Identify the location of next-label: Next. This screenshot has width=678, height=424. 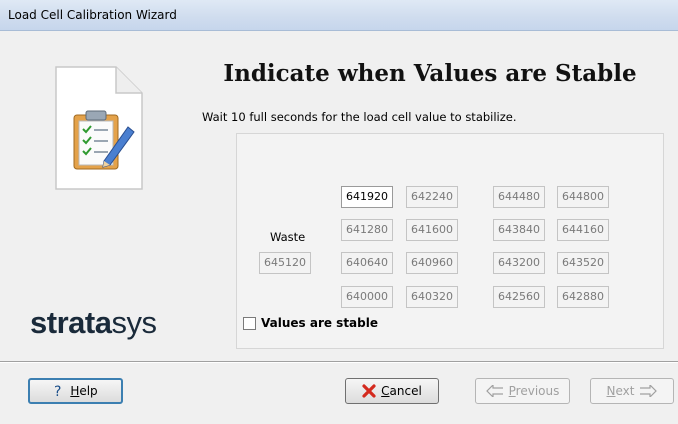
(620, 391).